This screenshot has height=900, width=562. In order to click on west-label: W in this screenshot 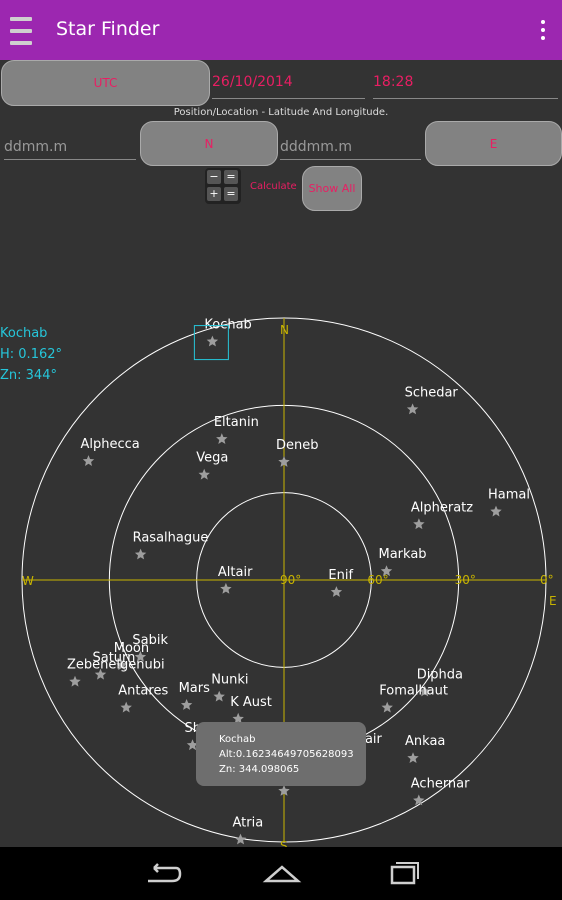, I will do `click(28, 581)`.